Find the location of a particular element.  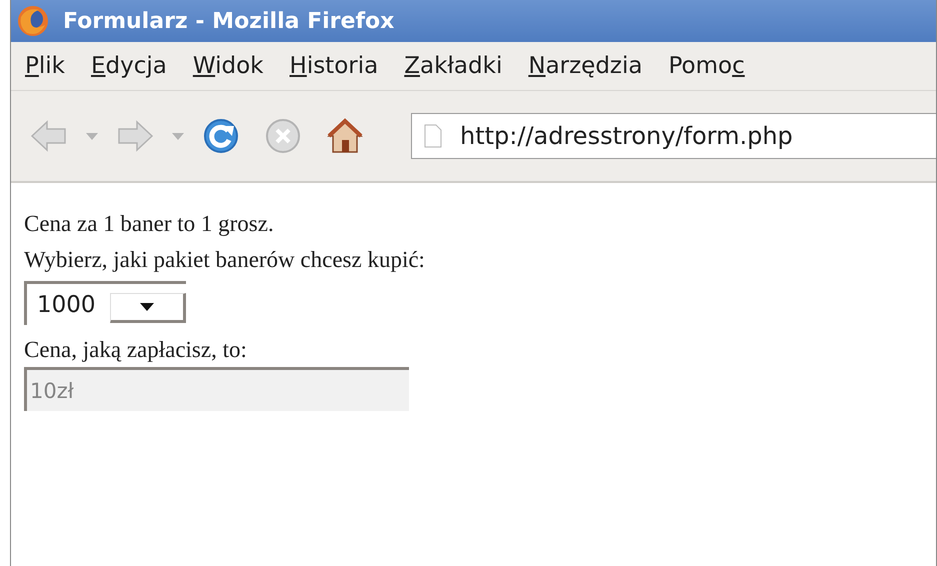

menu-item: Historia is located at coordinates (334, 66).